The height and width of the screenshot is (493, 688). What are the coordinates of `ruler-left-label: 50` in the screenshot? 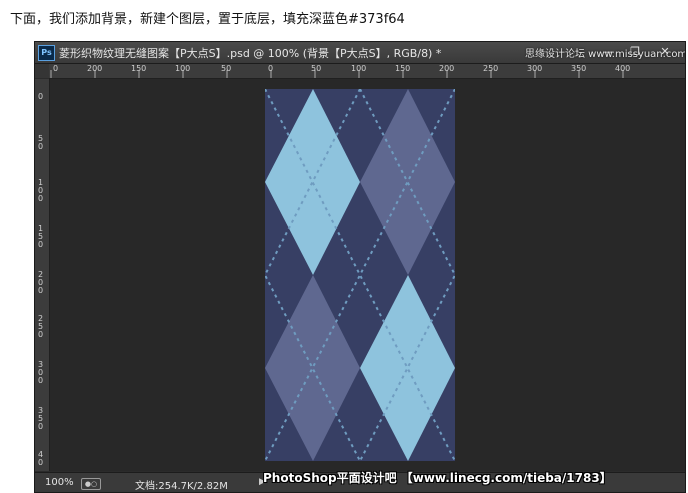 It's located at (41, 142).